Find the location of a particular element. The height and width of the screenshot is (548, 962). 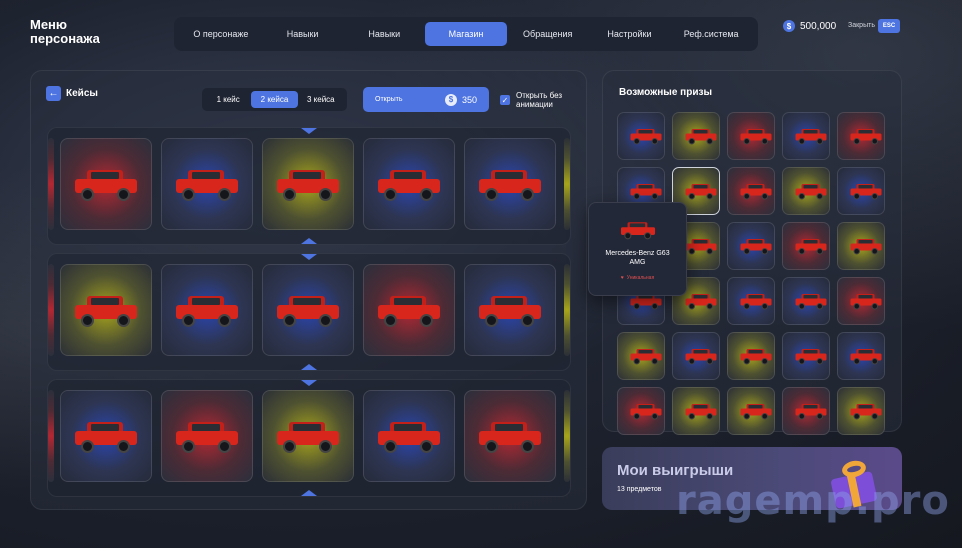

tab-referral: Реф.система is located at coordinates (711, 34).